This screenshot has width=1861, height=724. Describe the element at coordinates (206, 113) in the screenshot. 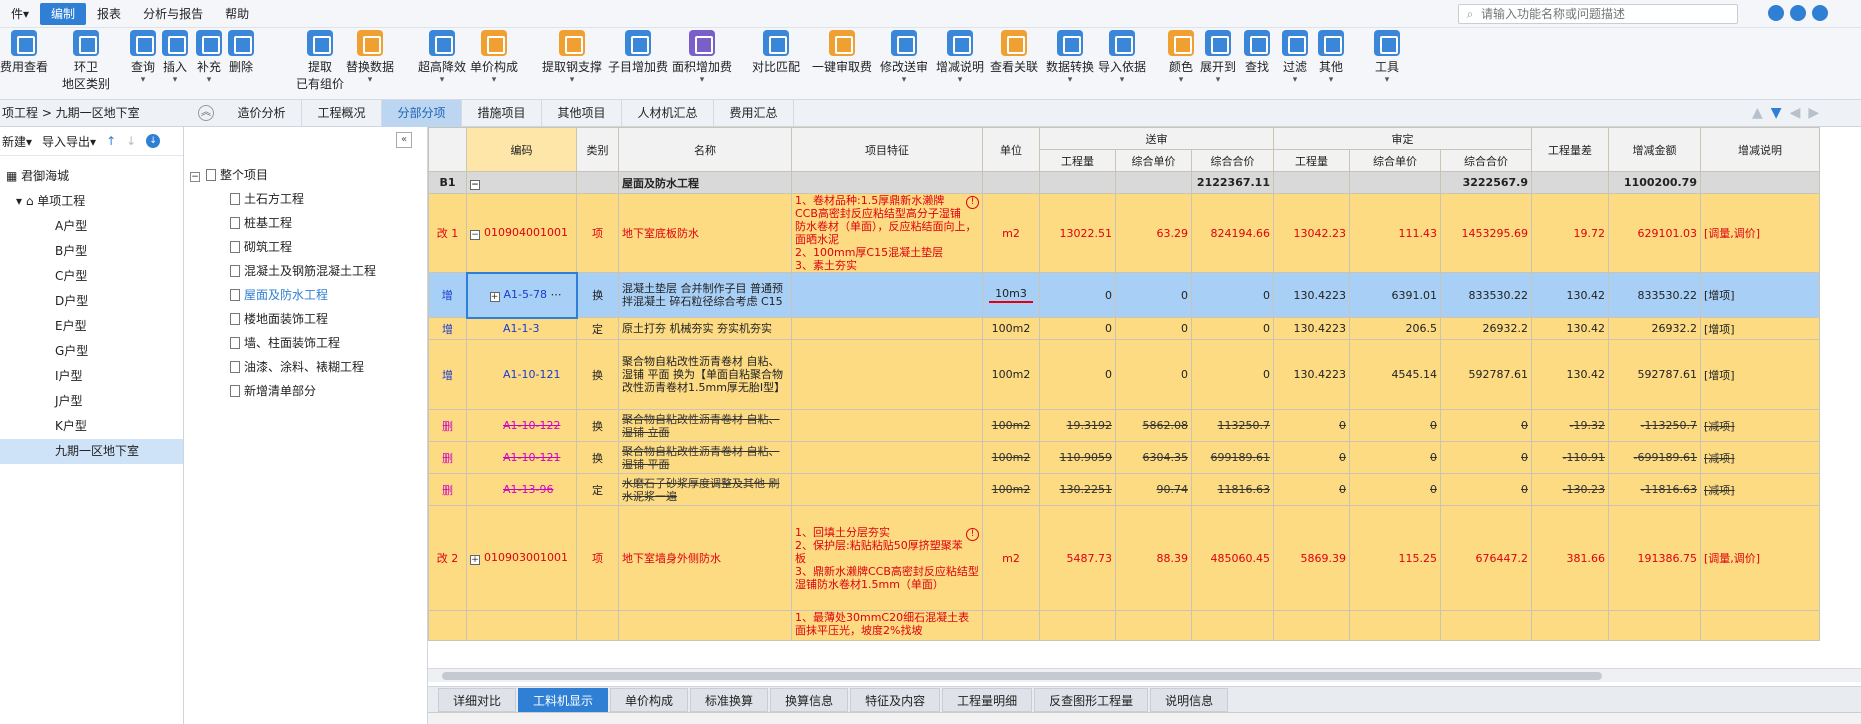

I see `collapse-icon: ︽` at that location.